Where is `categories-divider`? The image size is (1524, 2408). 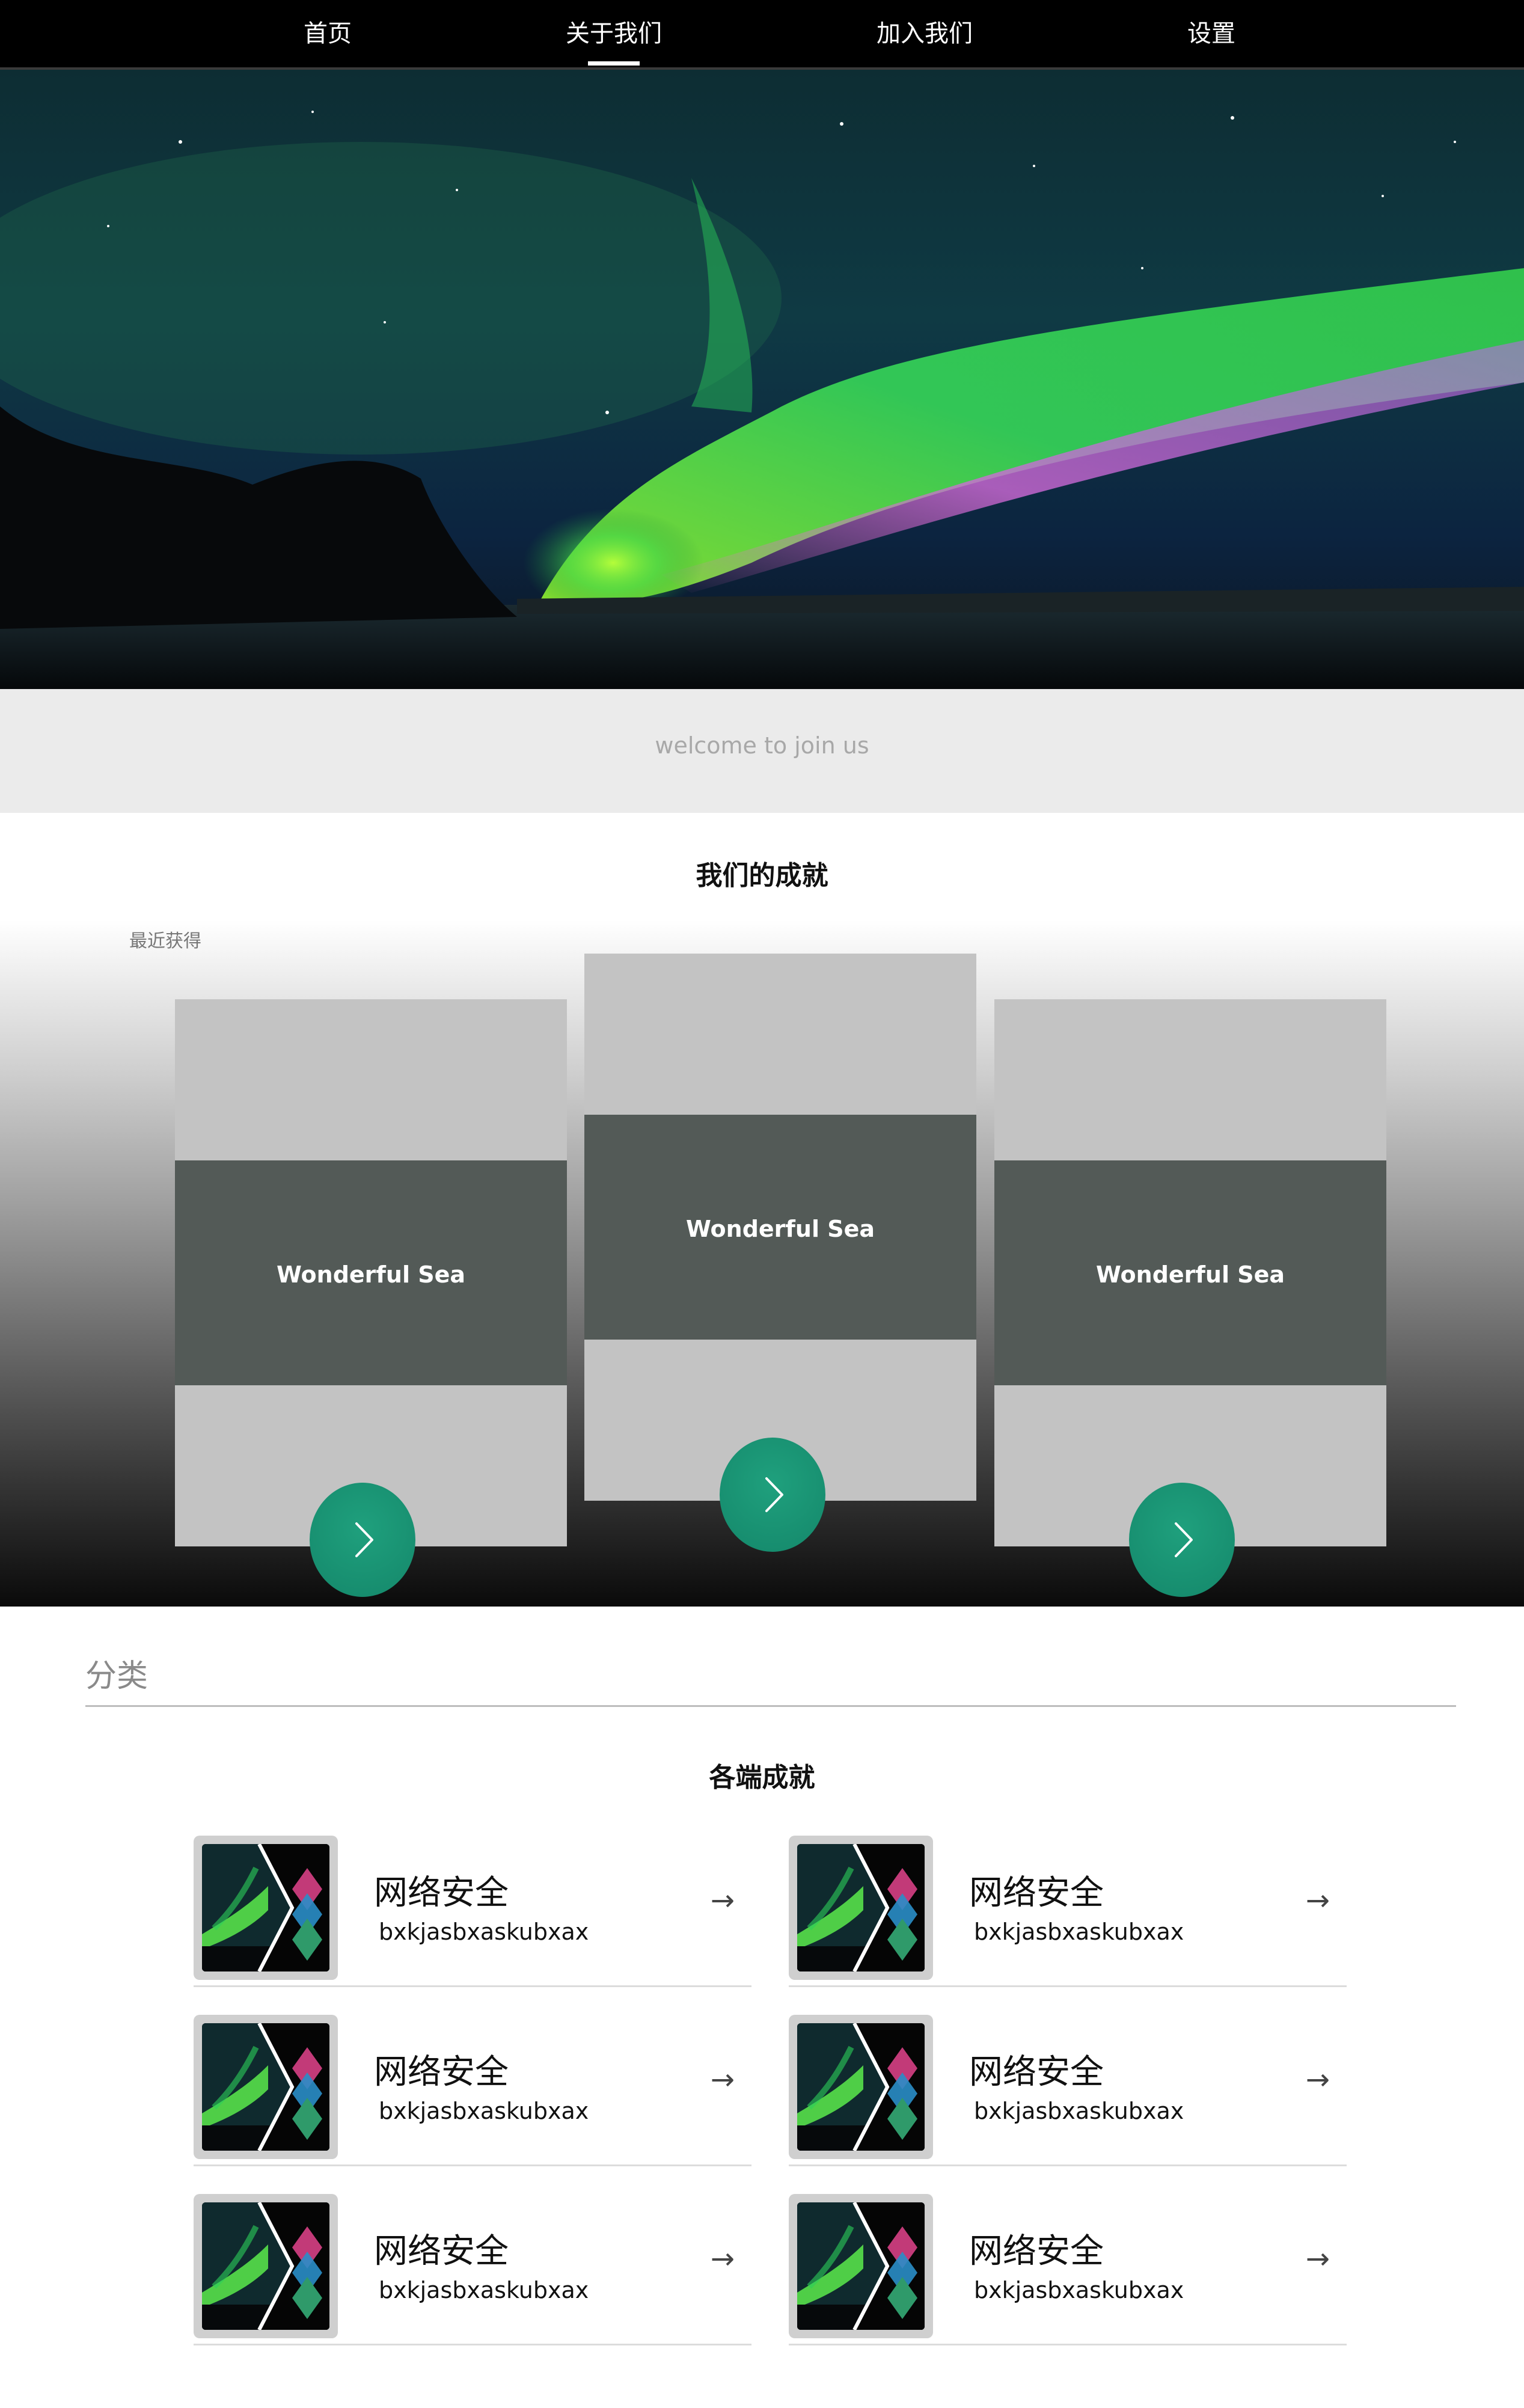
categories-divider is located at coordinates (771, 1706).